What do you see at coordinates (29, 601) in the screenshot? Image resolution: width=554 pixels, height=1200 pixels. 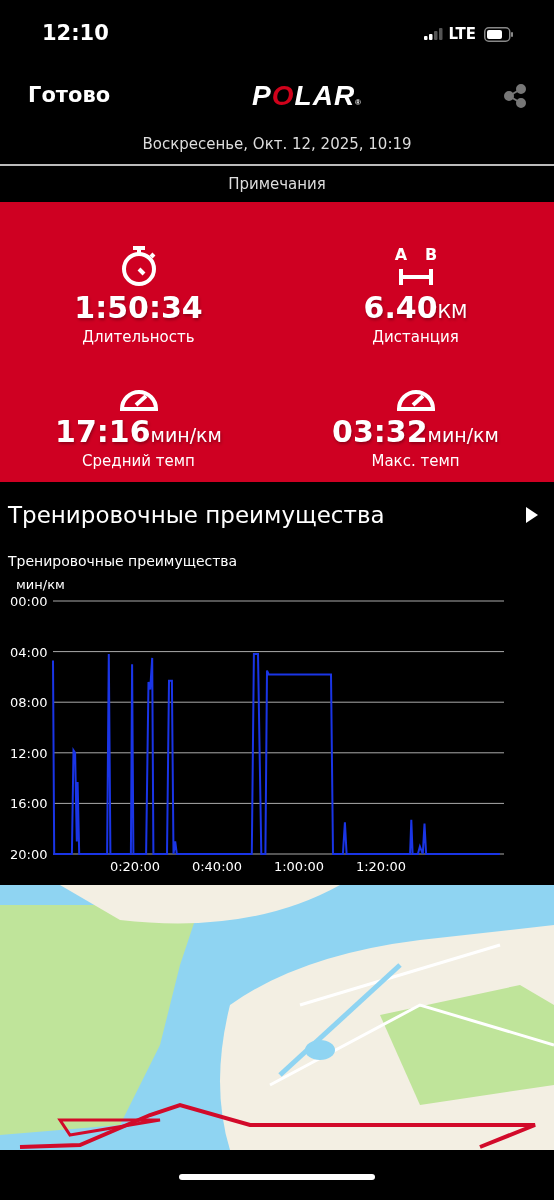 I see `y-tick-label: 00:00` at bounding box center [29, 601].